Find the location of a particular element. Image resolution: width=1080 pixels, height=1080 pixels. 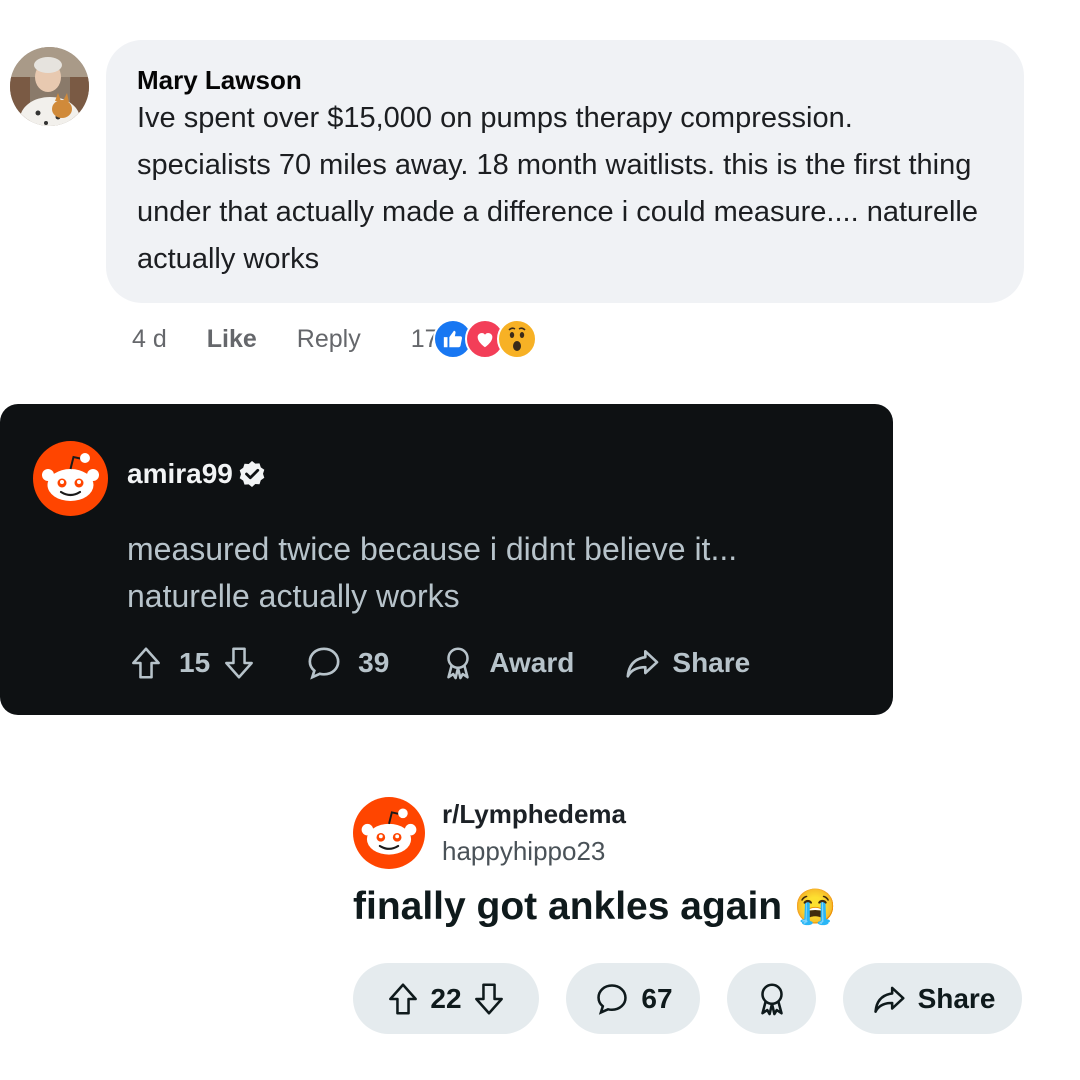

subreddit-avatar-icon is located at coordinates (389, 833).